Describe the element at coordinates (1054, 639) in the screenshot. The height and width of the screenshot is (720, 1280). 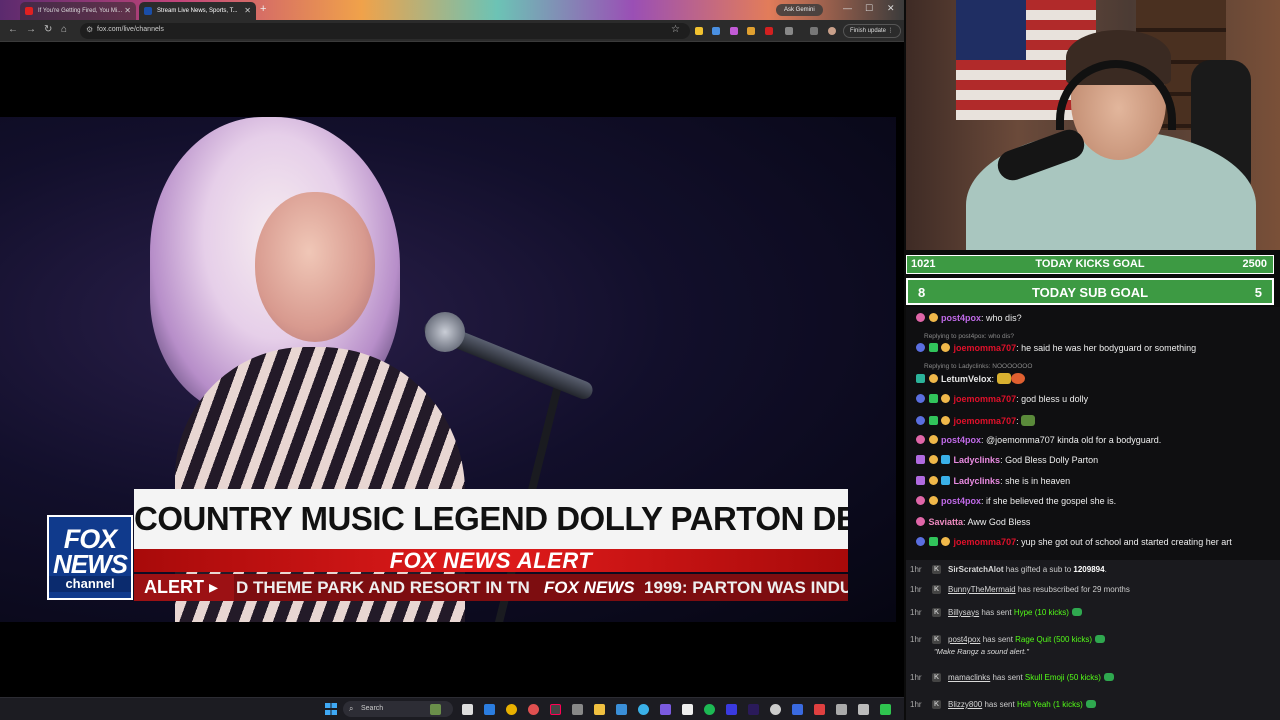
I see `event-highlight: Rage Quit (500 kicks)` at that location.